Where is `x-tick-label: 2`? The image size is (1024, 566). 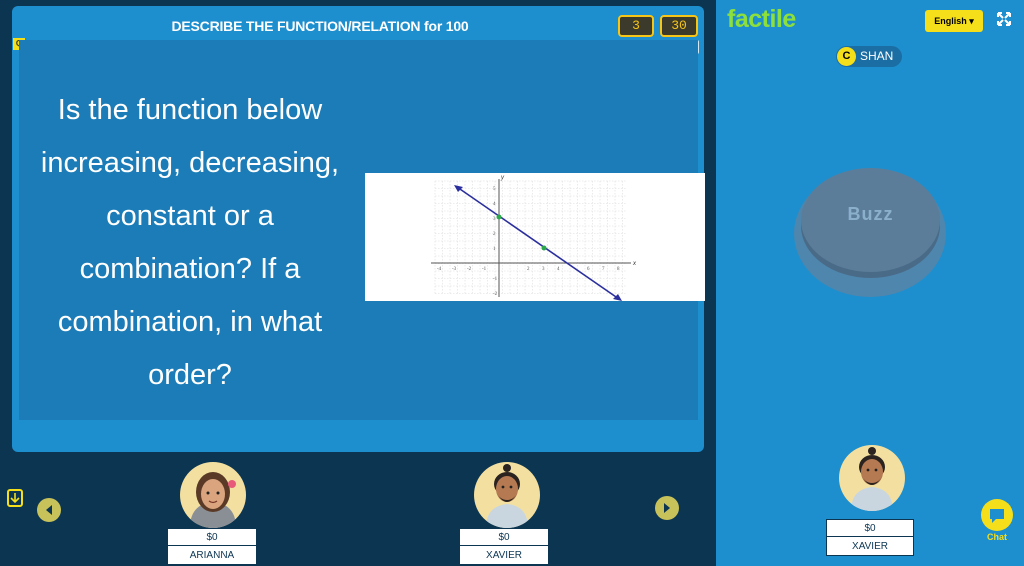
x-tick-label: 2 is located at coordinates (528, 269).